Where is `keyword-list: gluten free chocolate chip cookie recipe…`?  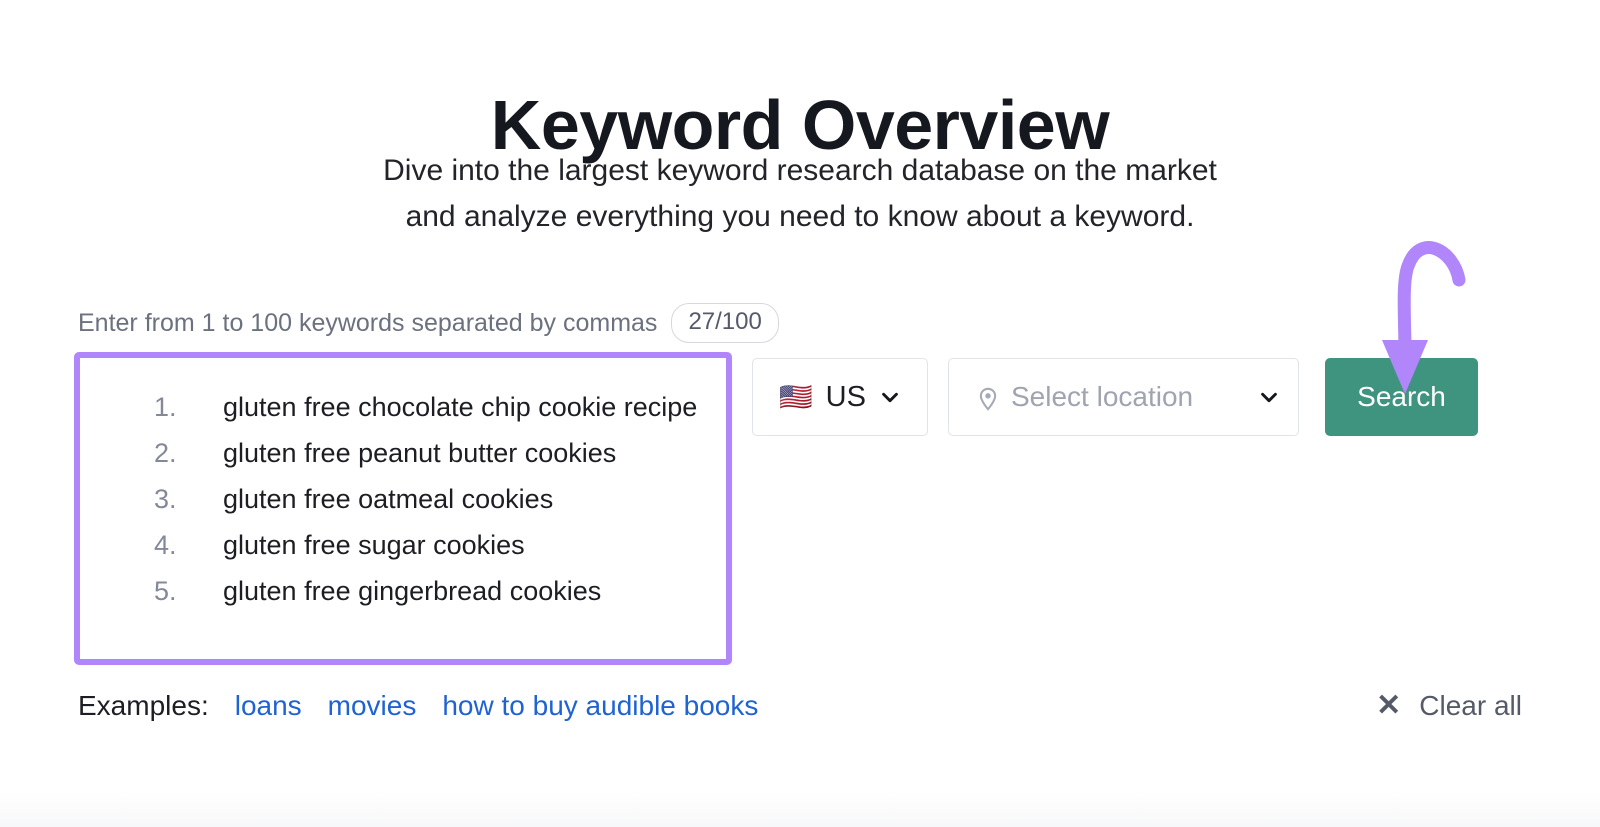
keyword-list: gluten free chocolate chip cookie recipe… is located at coordinates (403, 486).